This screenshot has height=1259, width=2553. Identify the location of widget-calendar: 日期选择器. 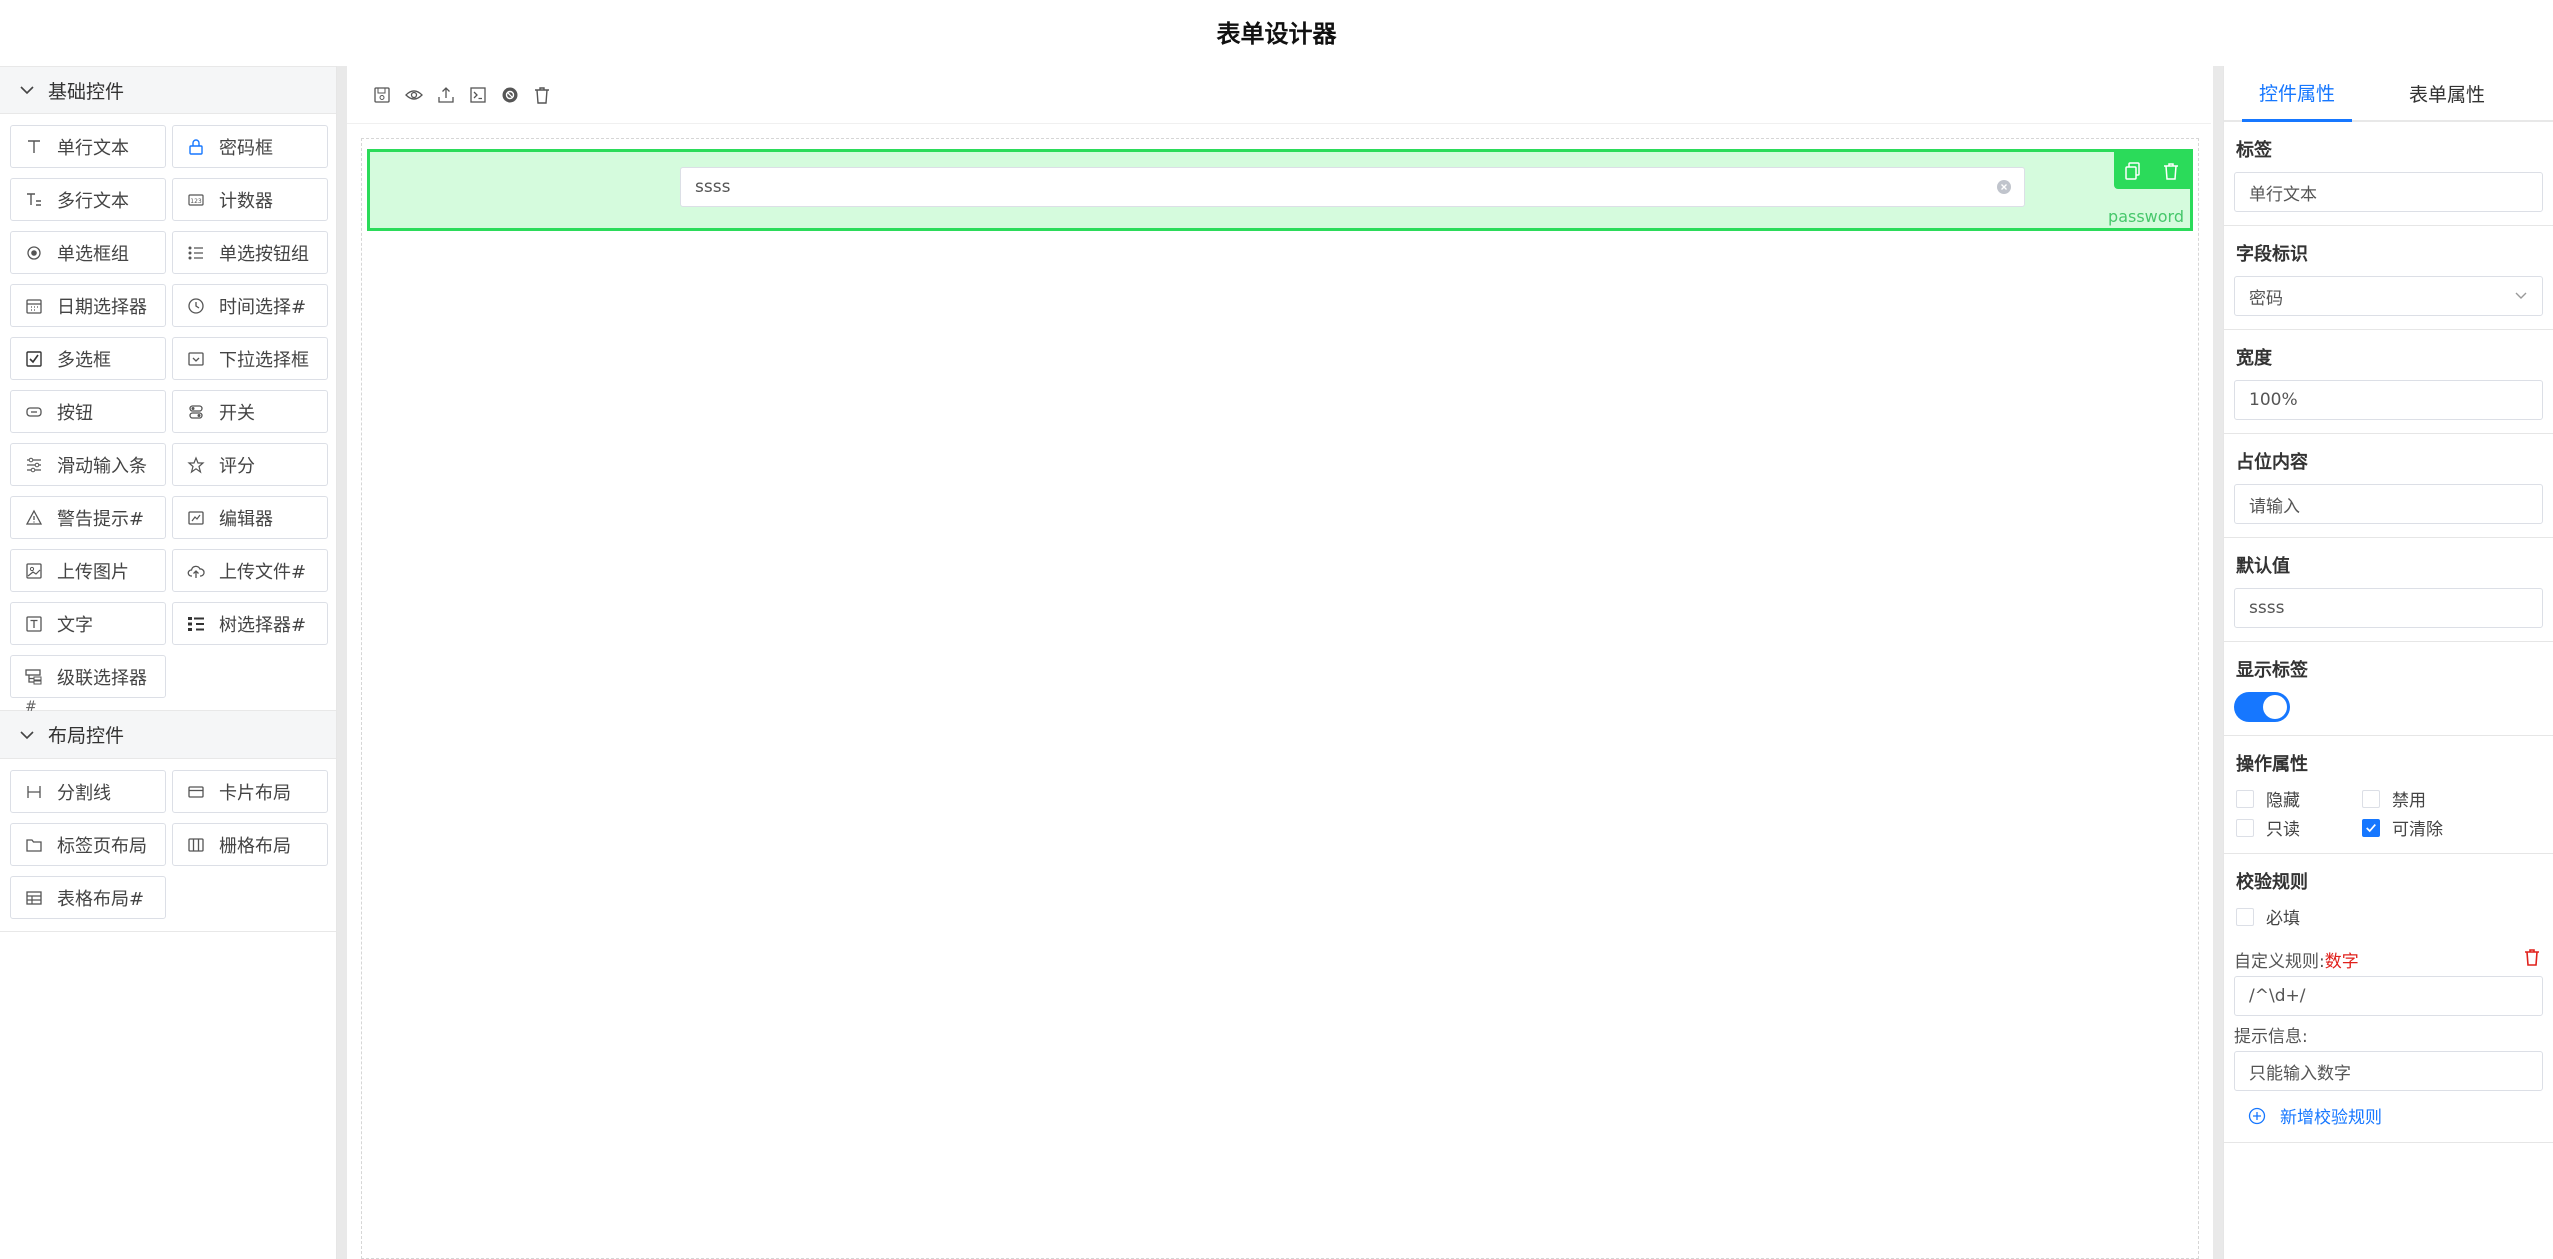
(88, 305).